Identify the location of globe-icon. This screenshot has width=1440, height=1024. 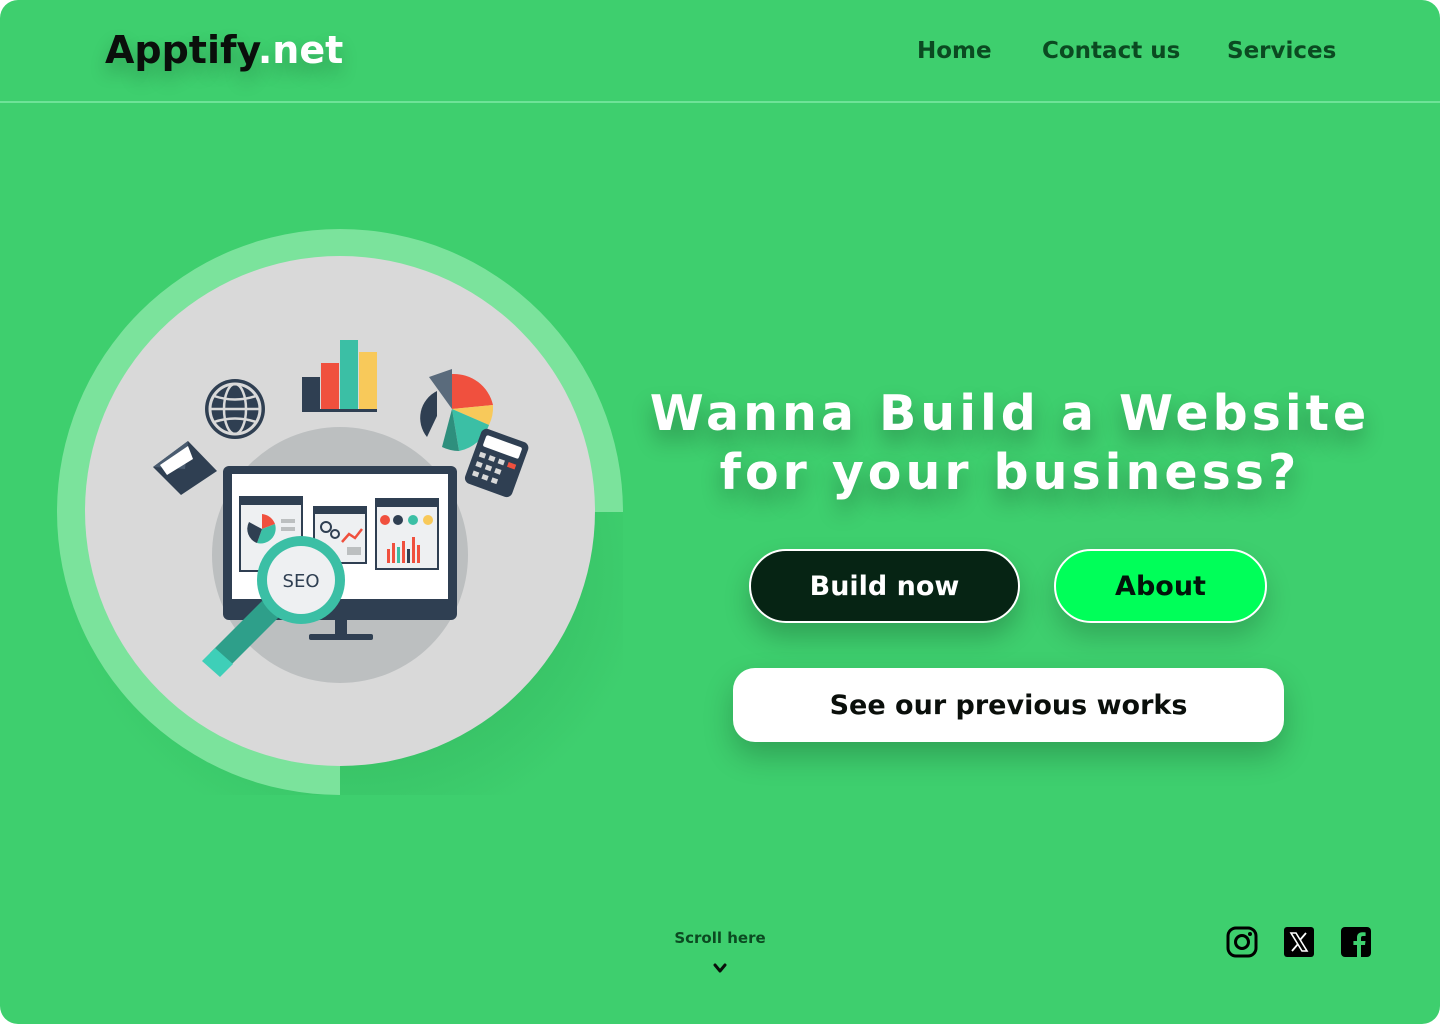
(235, 409).